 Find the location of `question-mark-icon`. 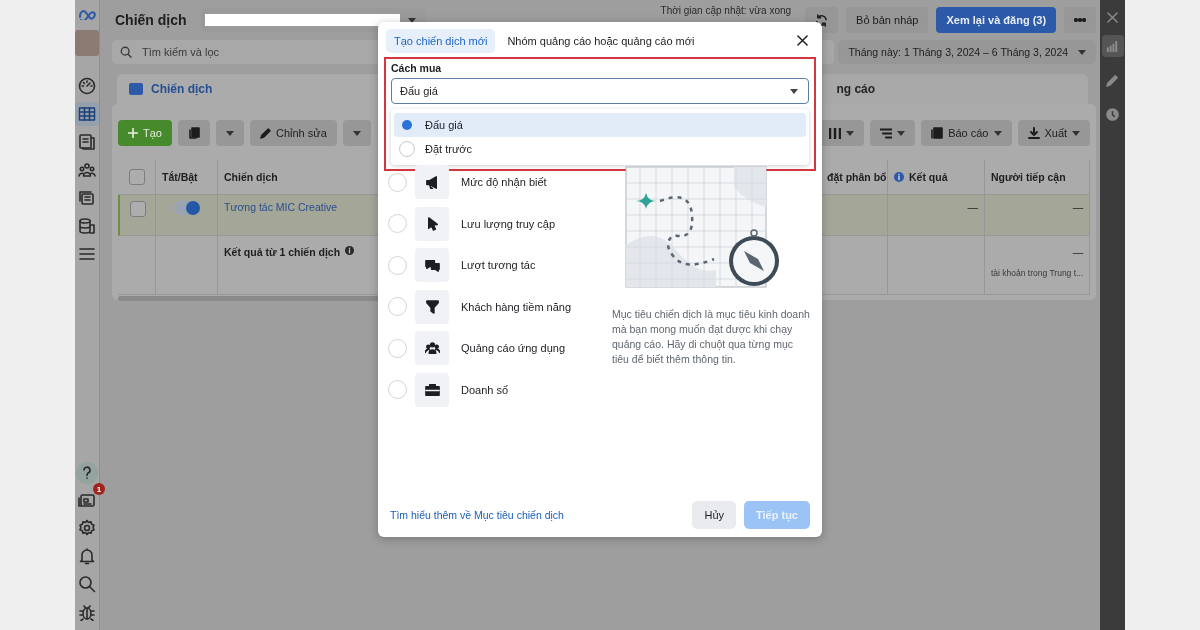

question-mark-icon is located at coordinates (87, 473).